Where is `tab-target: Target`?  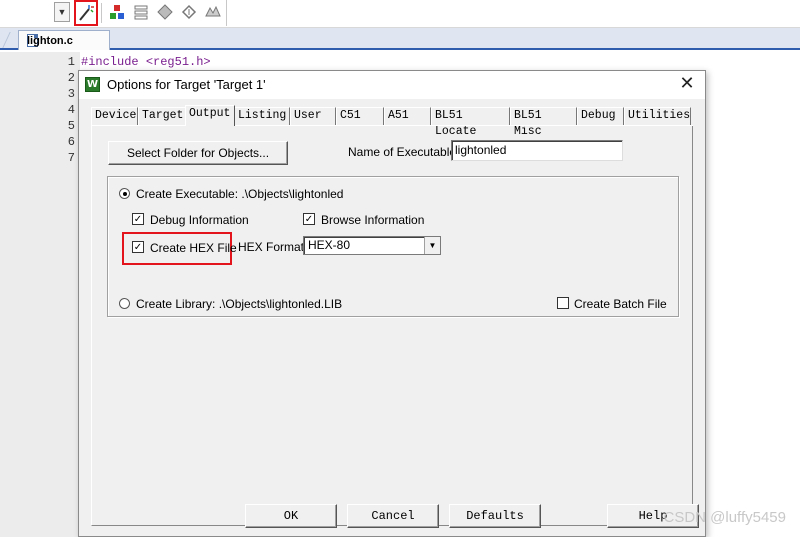
tab-target: Target is located at coordinates (162, 116).